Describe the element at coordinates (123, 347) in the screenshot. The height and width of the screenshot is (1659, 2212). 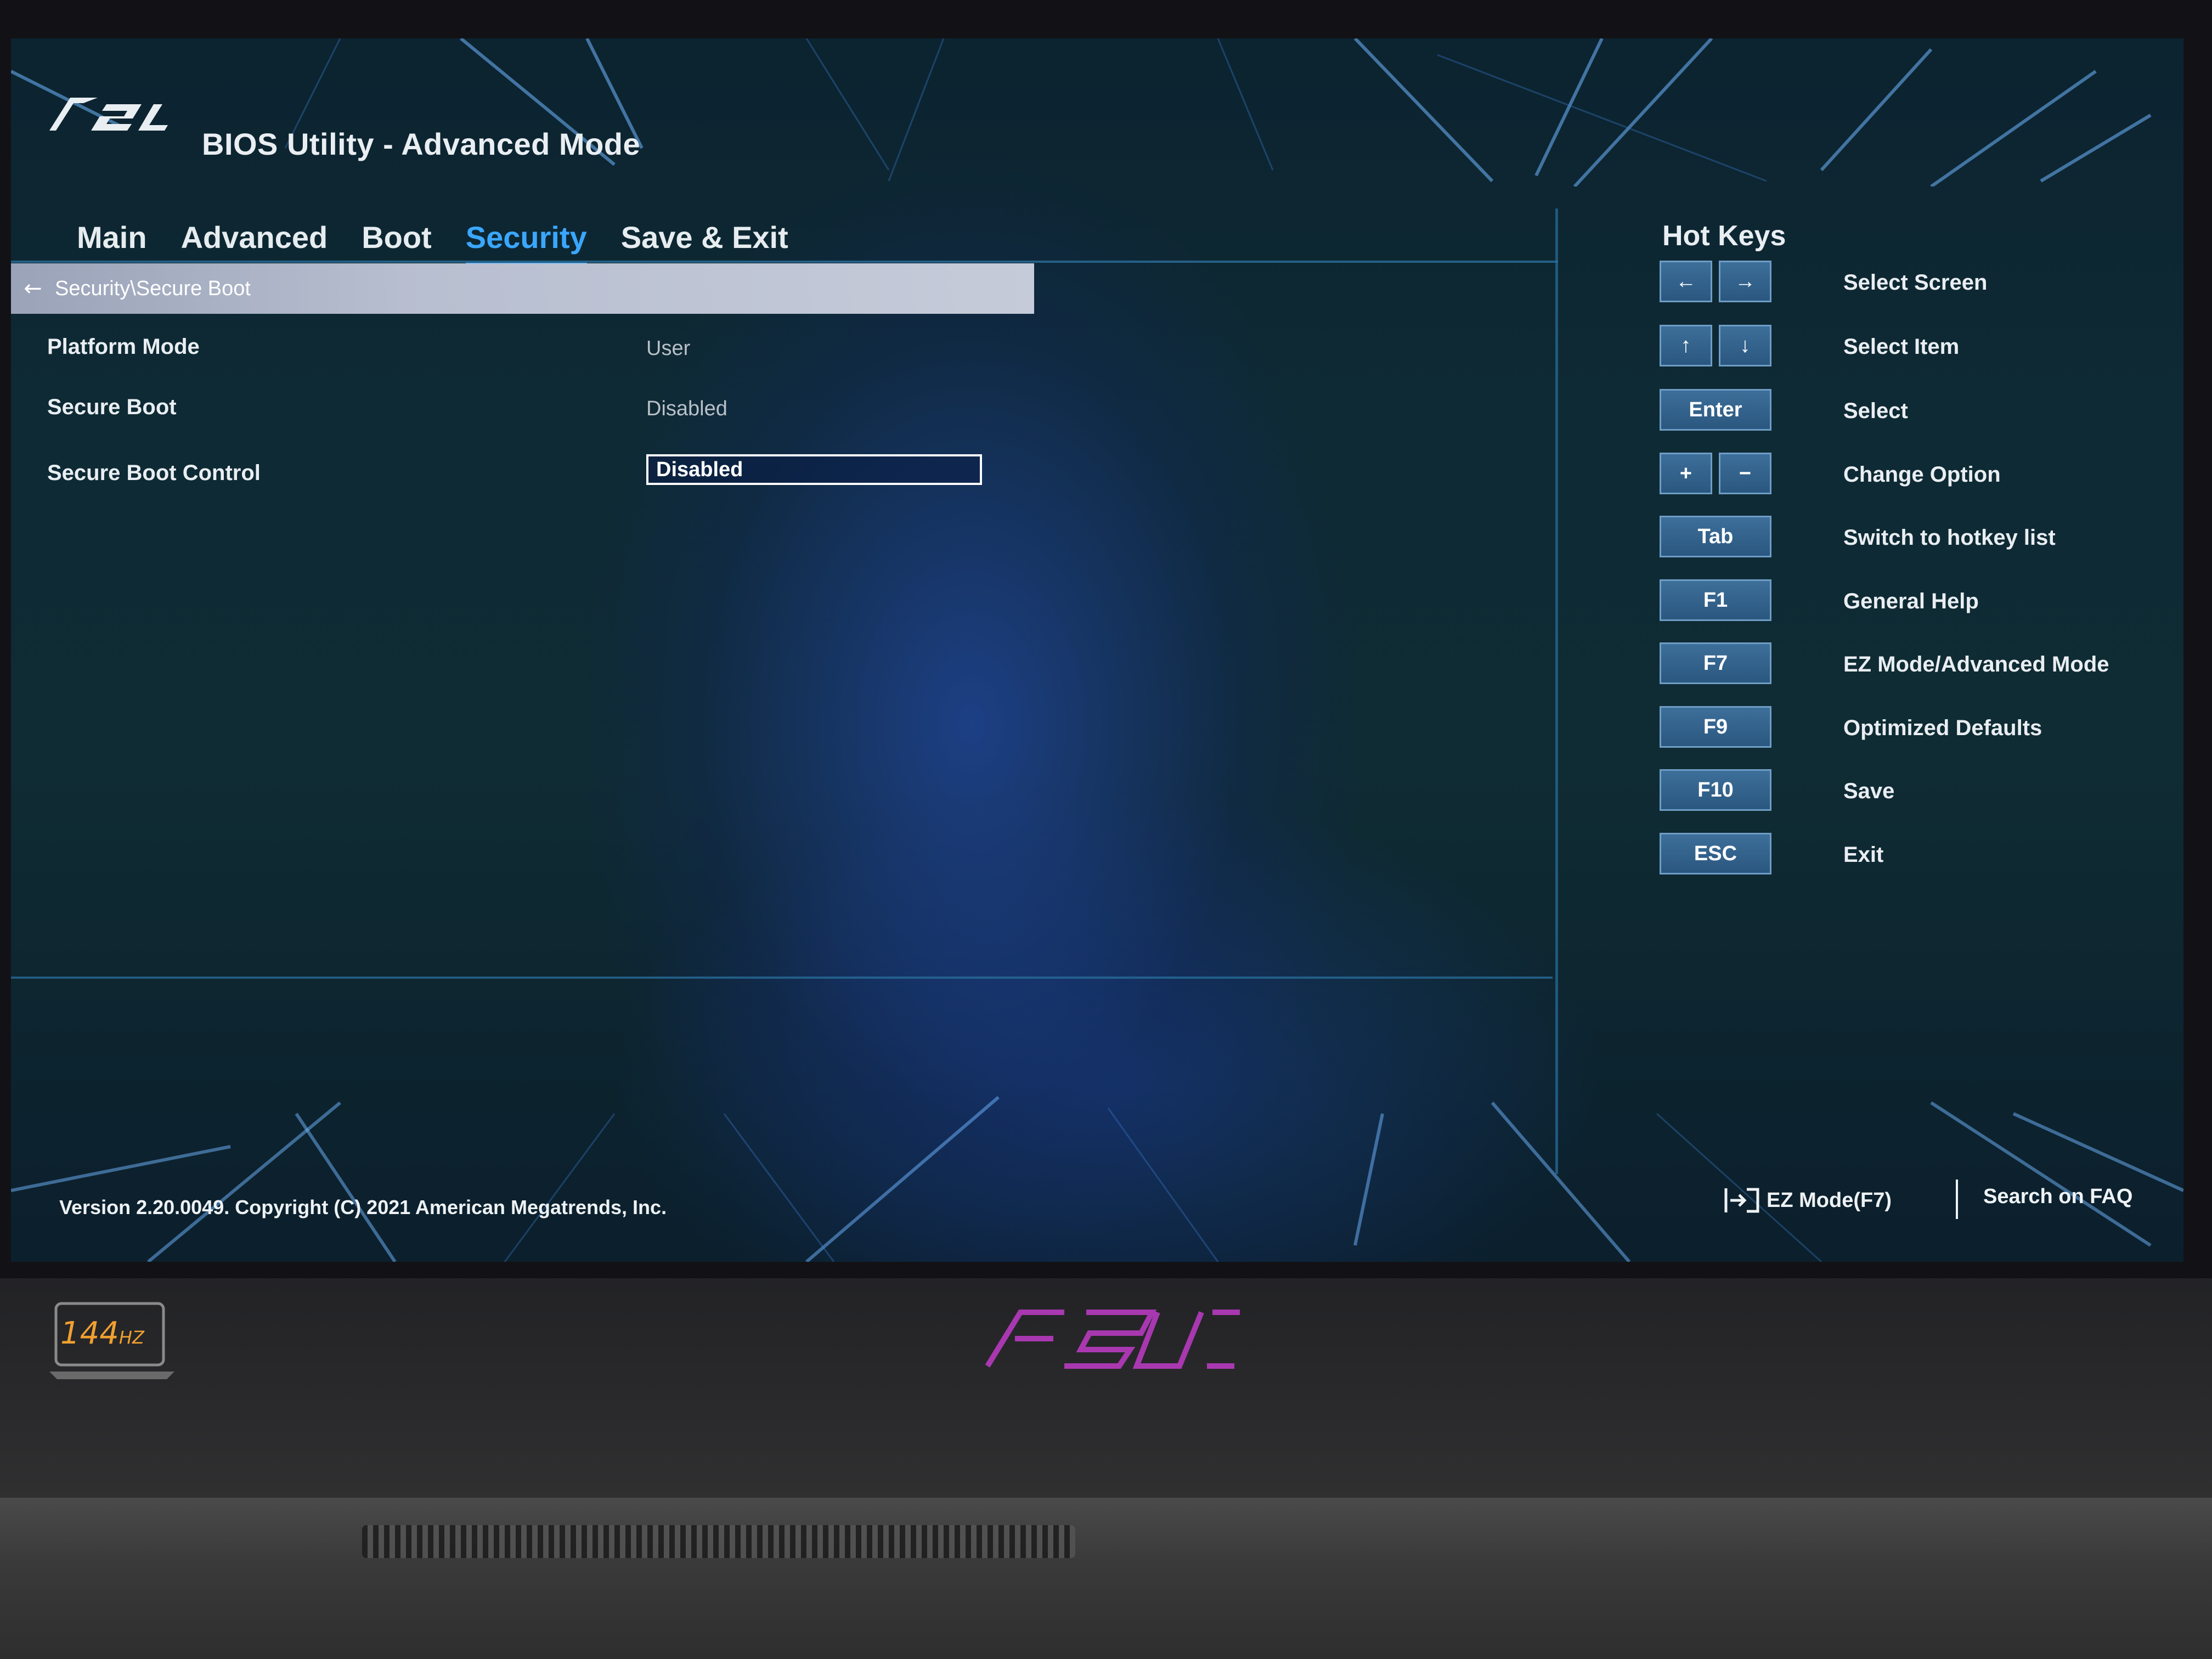
I see `setting-label: Platform Mode` at that location.